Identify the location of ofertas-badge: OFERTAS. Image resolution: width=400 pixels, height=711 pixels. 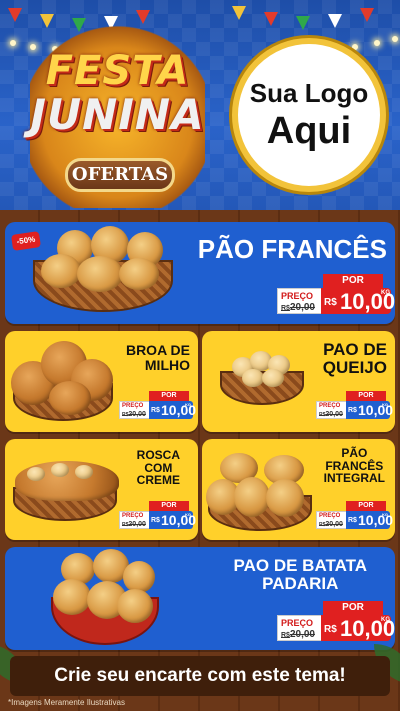
(120, 175).